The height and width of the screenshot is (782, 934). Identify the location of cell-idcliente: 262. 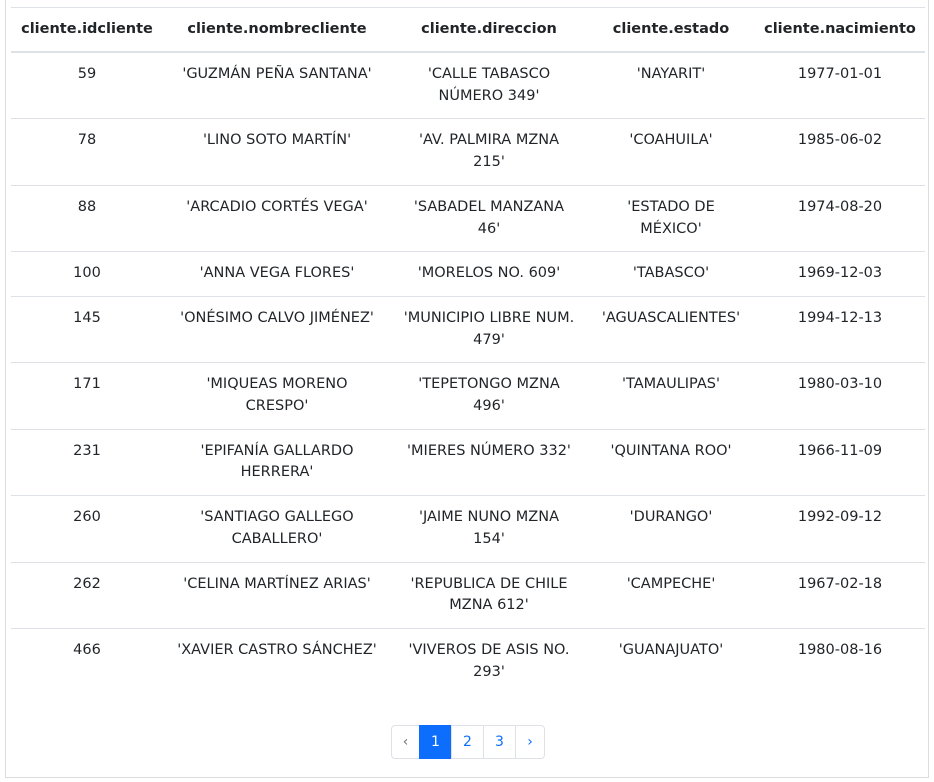
(87, 595).